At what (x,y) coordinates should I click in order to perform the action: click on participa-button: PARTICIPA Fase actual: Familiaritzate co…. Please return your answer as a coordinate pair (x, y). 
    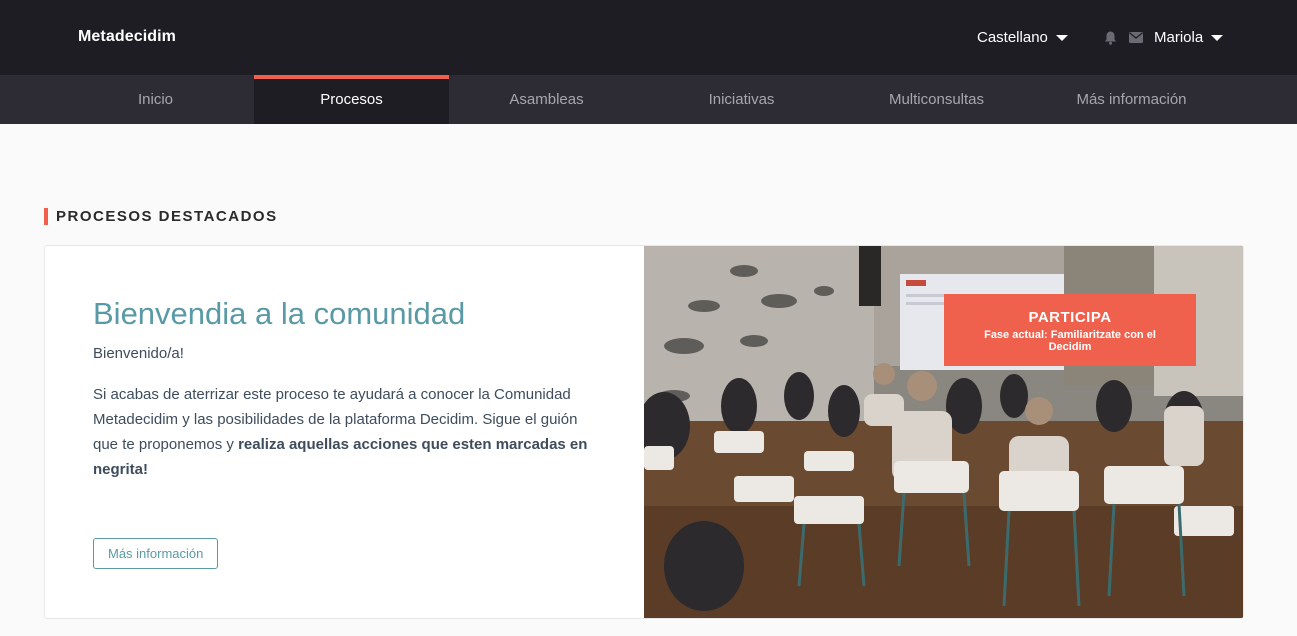
    Looking at the image, I should click on (1070, 330).